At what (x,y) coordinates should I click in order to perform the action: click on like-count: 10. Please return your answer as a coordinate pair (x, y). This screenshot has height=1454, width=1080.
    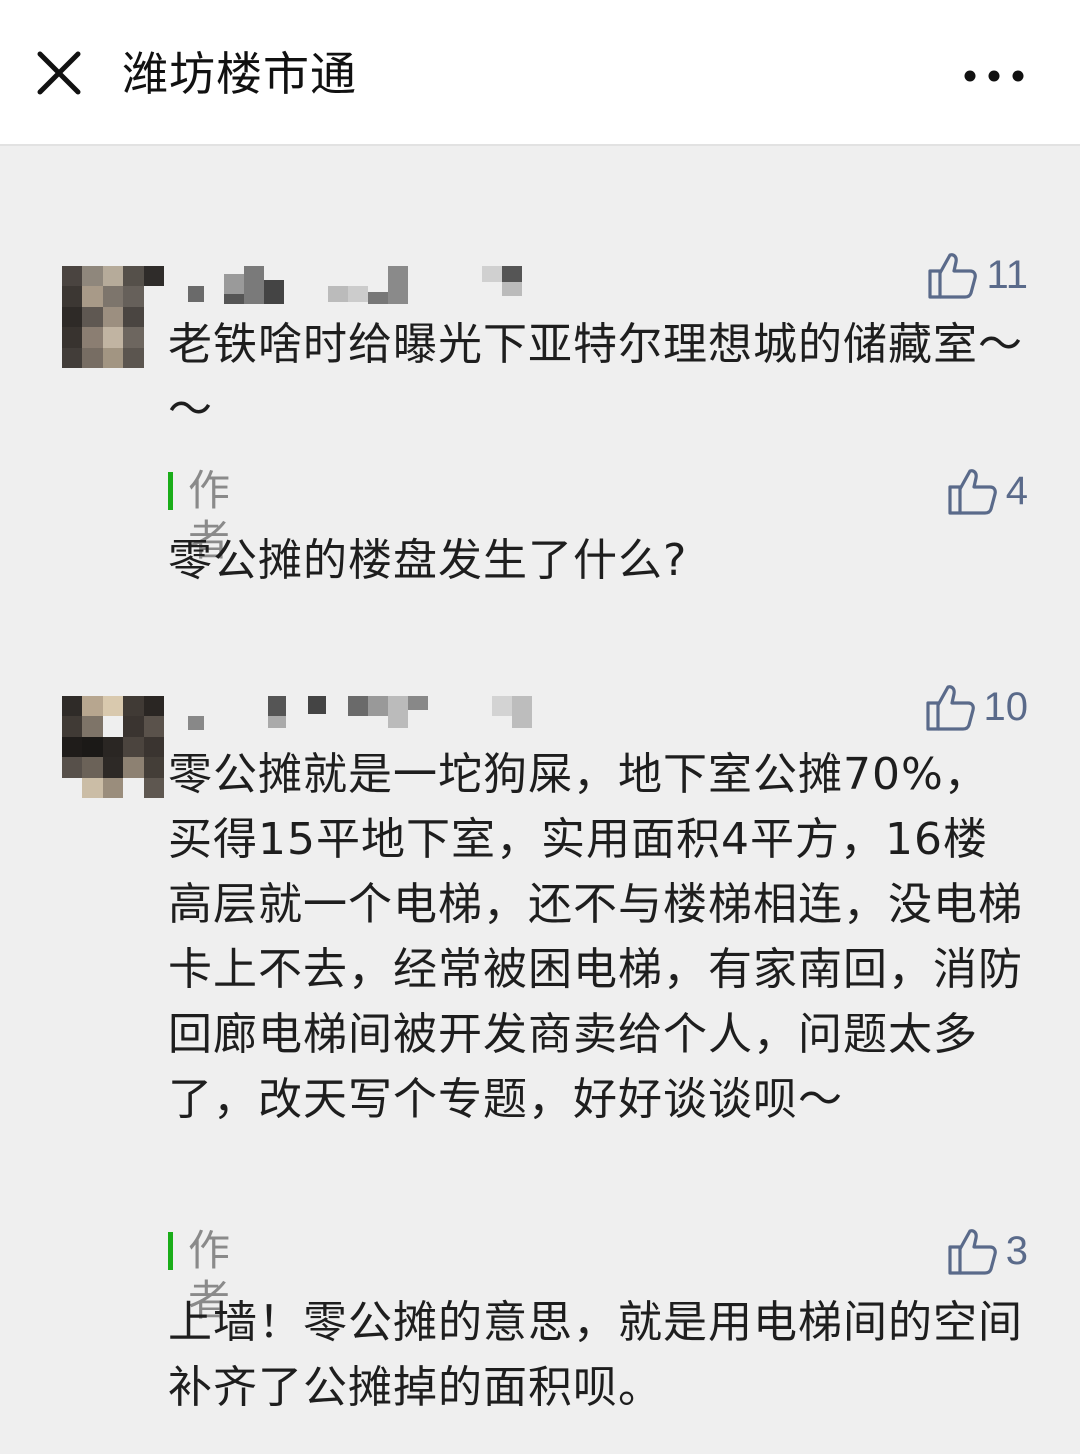
    Looking at the image, I should click on (1006, 707).